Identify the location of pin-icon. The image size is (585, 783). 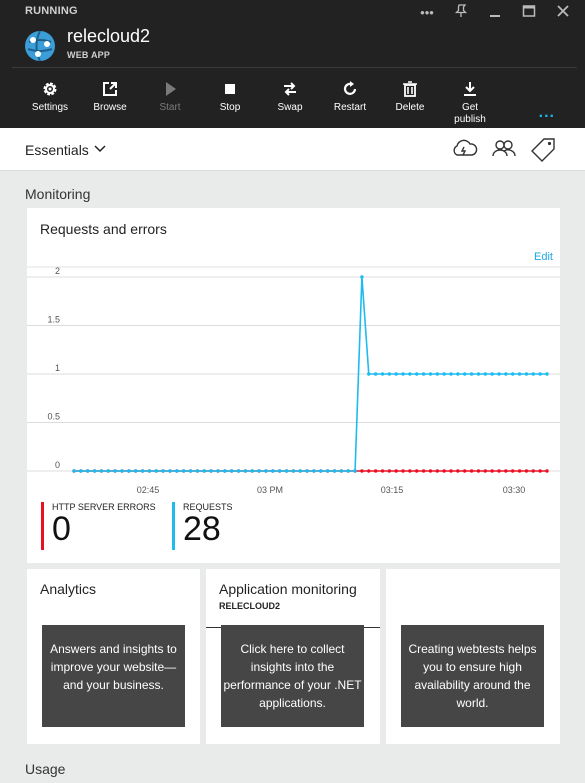
(461, 12).